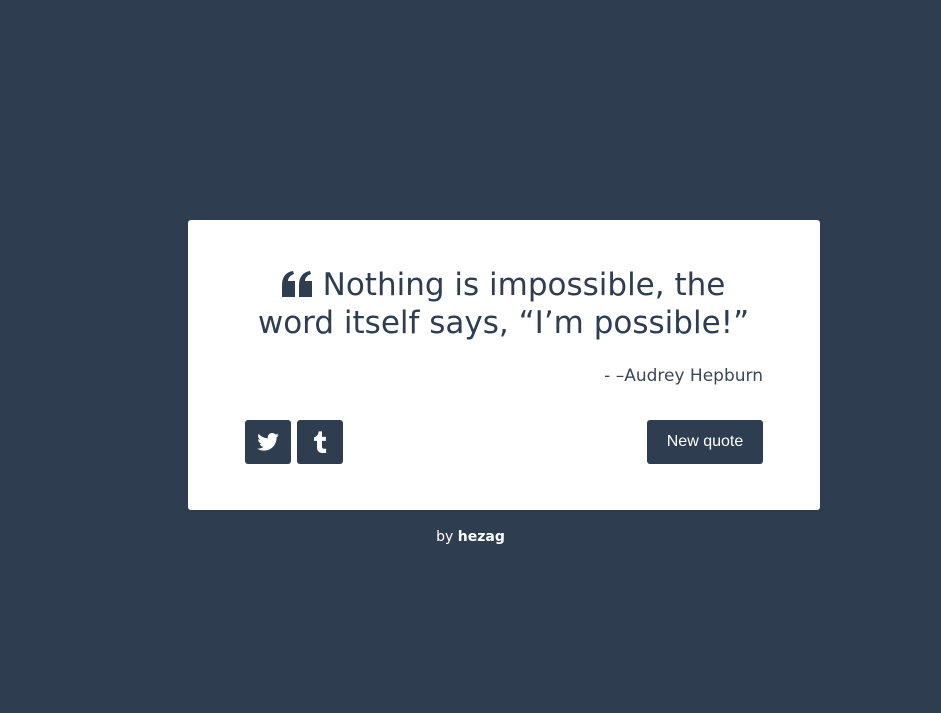 This screenshot has height=713, width=941. I want to click on tweet-button, so click(268, 442).